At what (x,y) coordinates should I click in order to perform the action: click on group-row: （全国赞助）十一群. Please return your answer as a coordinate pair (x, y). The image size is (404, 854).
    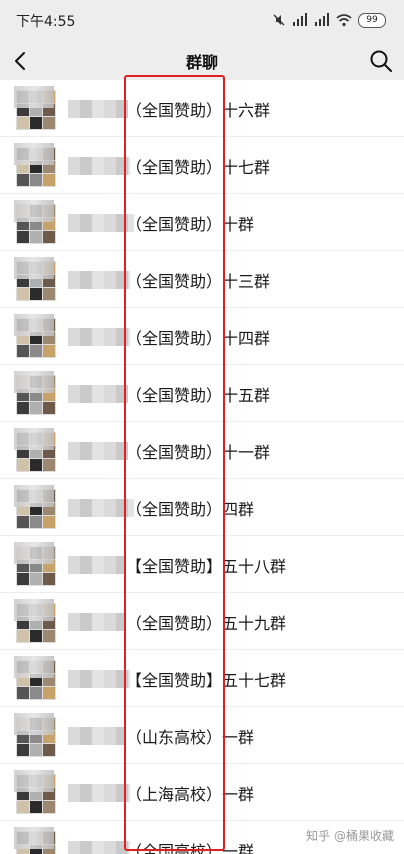
    Looking at the image, I should click on (202, 450).